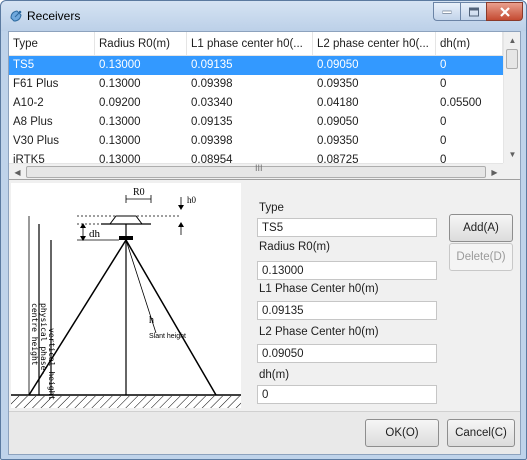 The width and height of the screenshot is (527, 460). Describe the element at coordinates (33, 122) in the screenshot. I see `table-cell-type: A8 Plus` at that location.